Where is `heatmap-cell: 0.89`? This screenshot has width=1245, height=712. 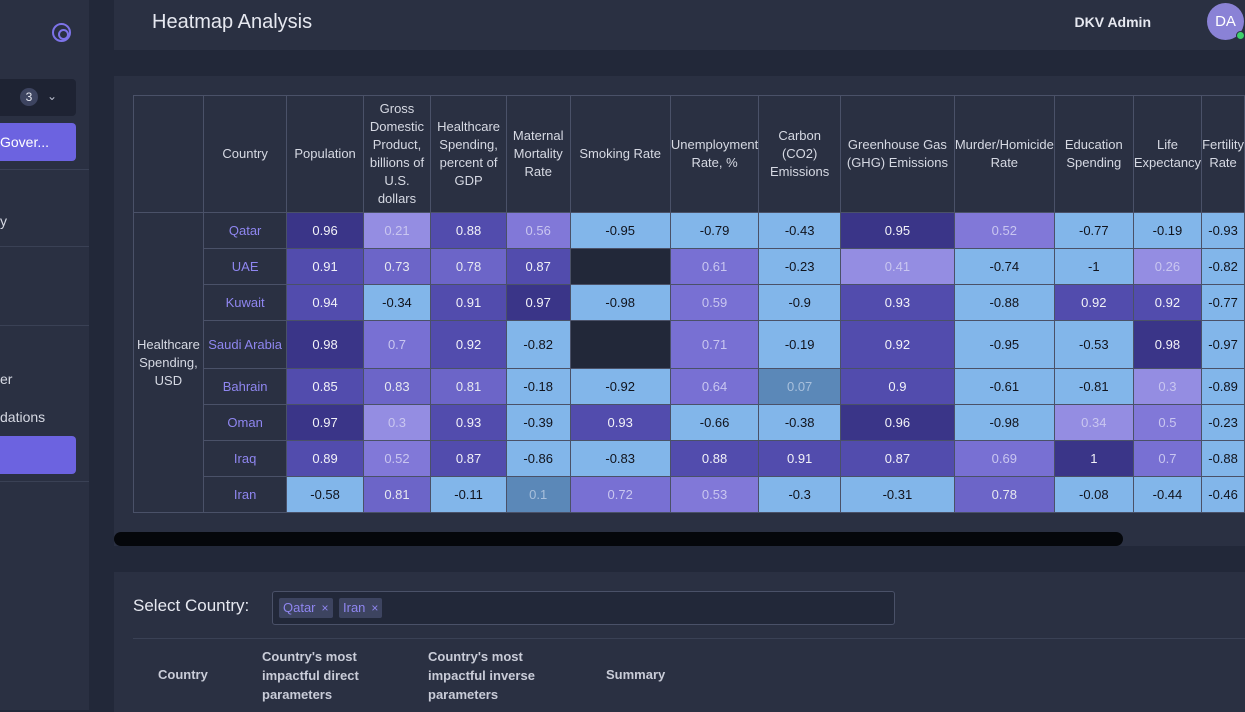
heatmap-cell: 0.89 is located at coordinates (325, 458).